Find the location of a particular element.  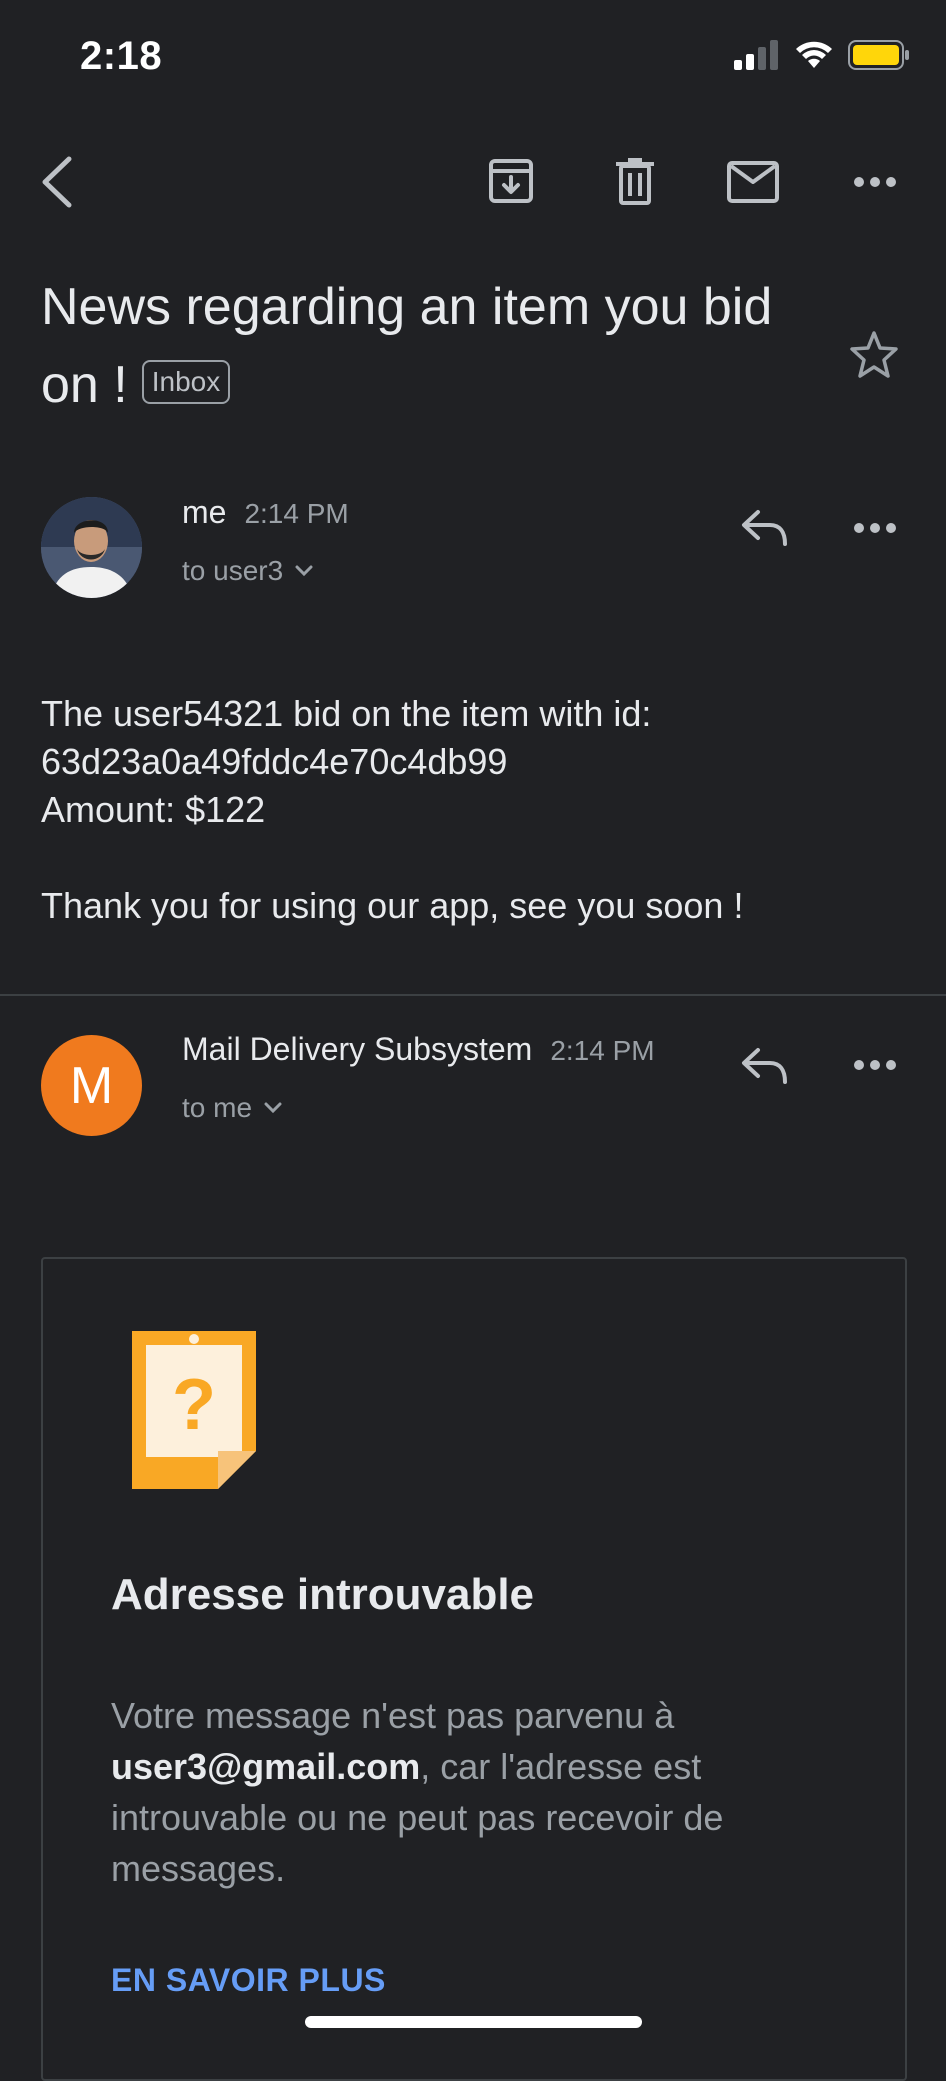

recipient-toggle-1: to user3 is located at coordinates (247, 571).